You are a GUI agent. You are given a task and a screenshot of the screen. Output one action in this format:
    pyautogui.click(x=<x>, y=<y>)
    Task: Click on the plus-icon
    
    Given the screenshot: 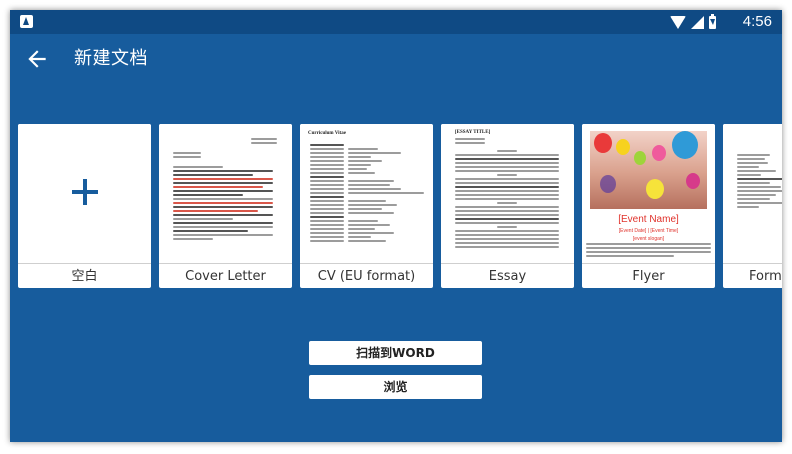 What is the action you would take?
    pyautogui.click(x=85, y=192)
    